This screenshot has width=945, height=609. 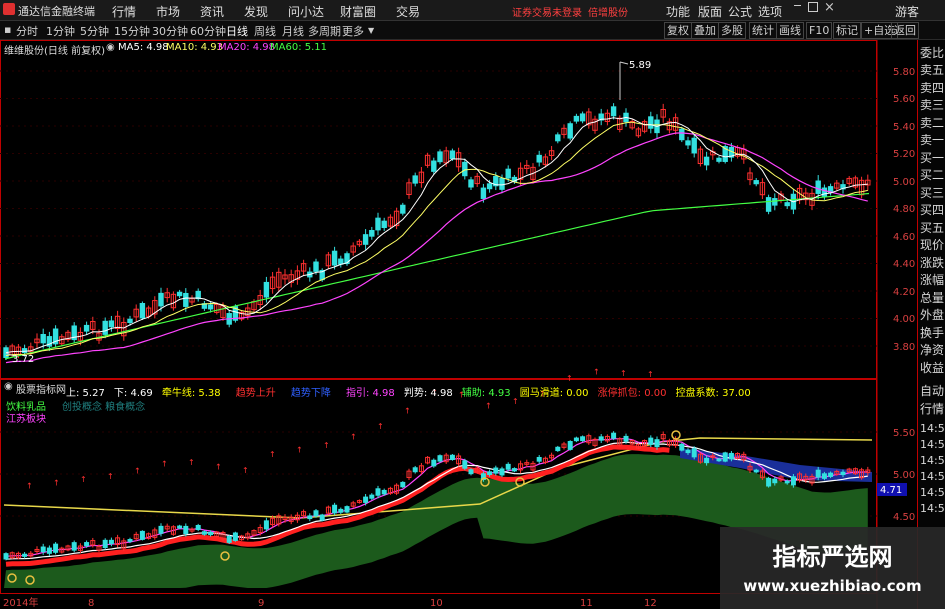 I want to click on period-5min: 5分钟, so click(x=94, y=31).